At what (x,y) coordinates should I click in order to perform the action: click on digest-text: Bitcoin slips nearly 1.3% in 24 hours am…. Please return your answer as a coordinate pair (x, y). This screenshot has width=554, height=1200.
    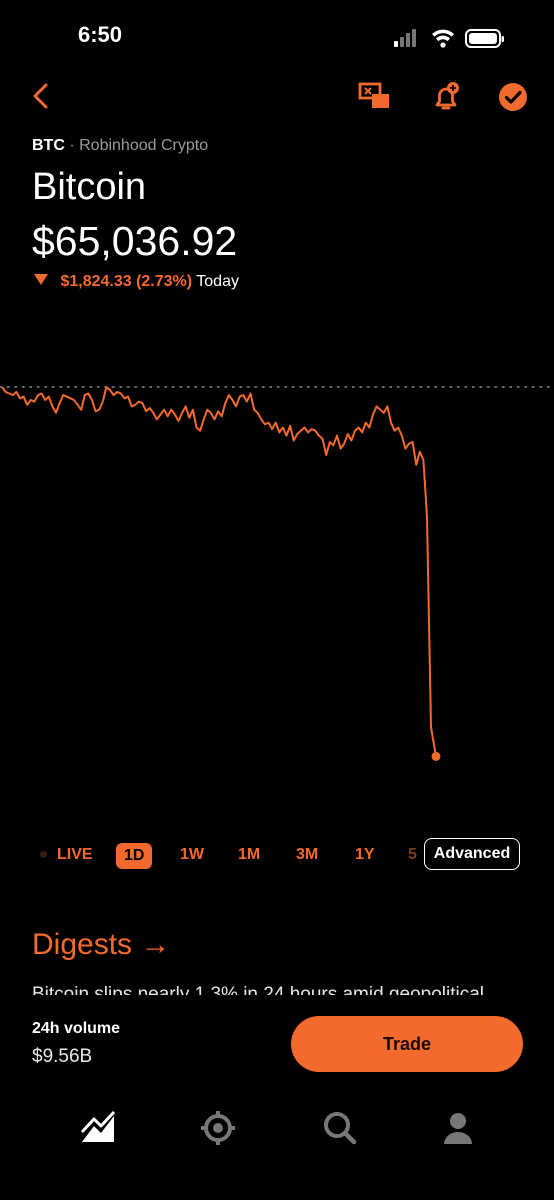
    Looking at the image, I should click on (293, 989).